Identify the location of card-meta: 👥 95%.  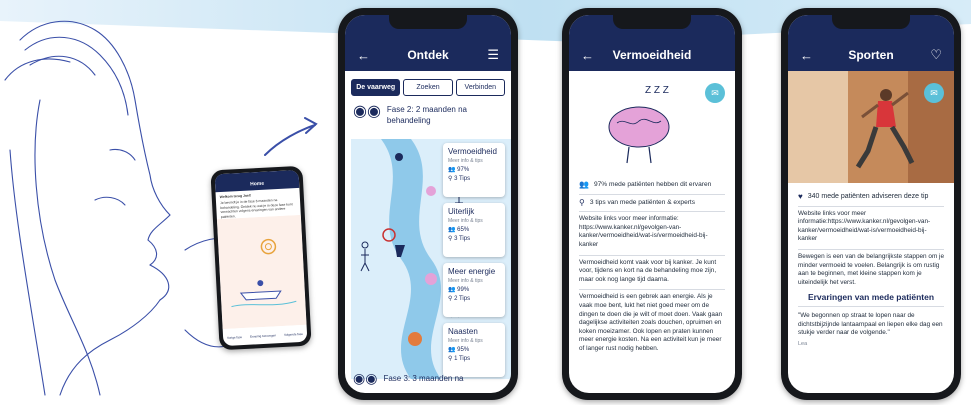
(459, 350).